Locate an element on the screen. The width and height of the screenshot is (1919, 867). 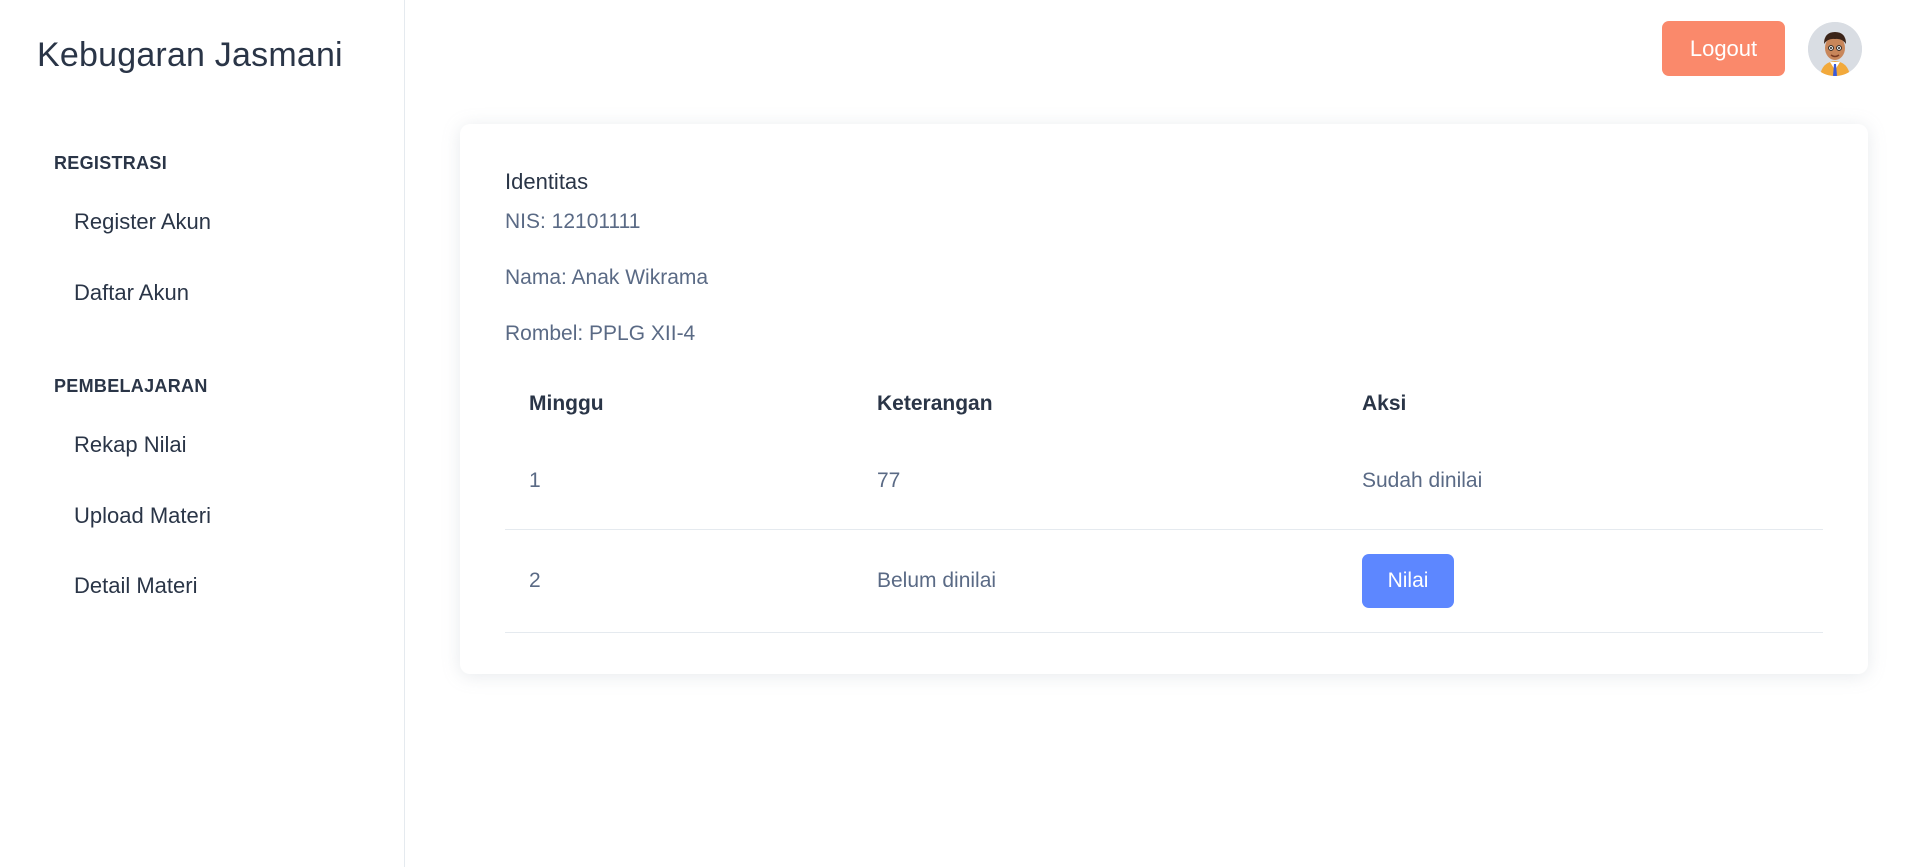
header-minggu: Minggu is located at coordinates (566, 403).